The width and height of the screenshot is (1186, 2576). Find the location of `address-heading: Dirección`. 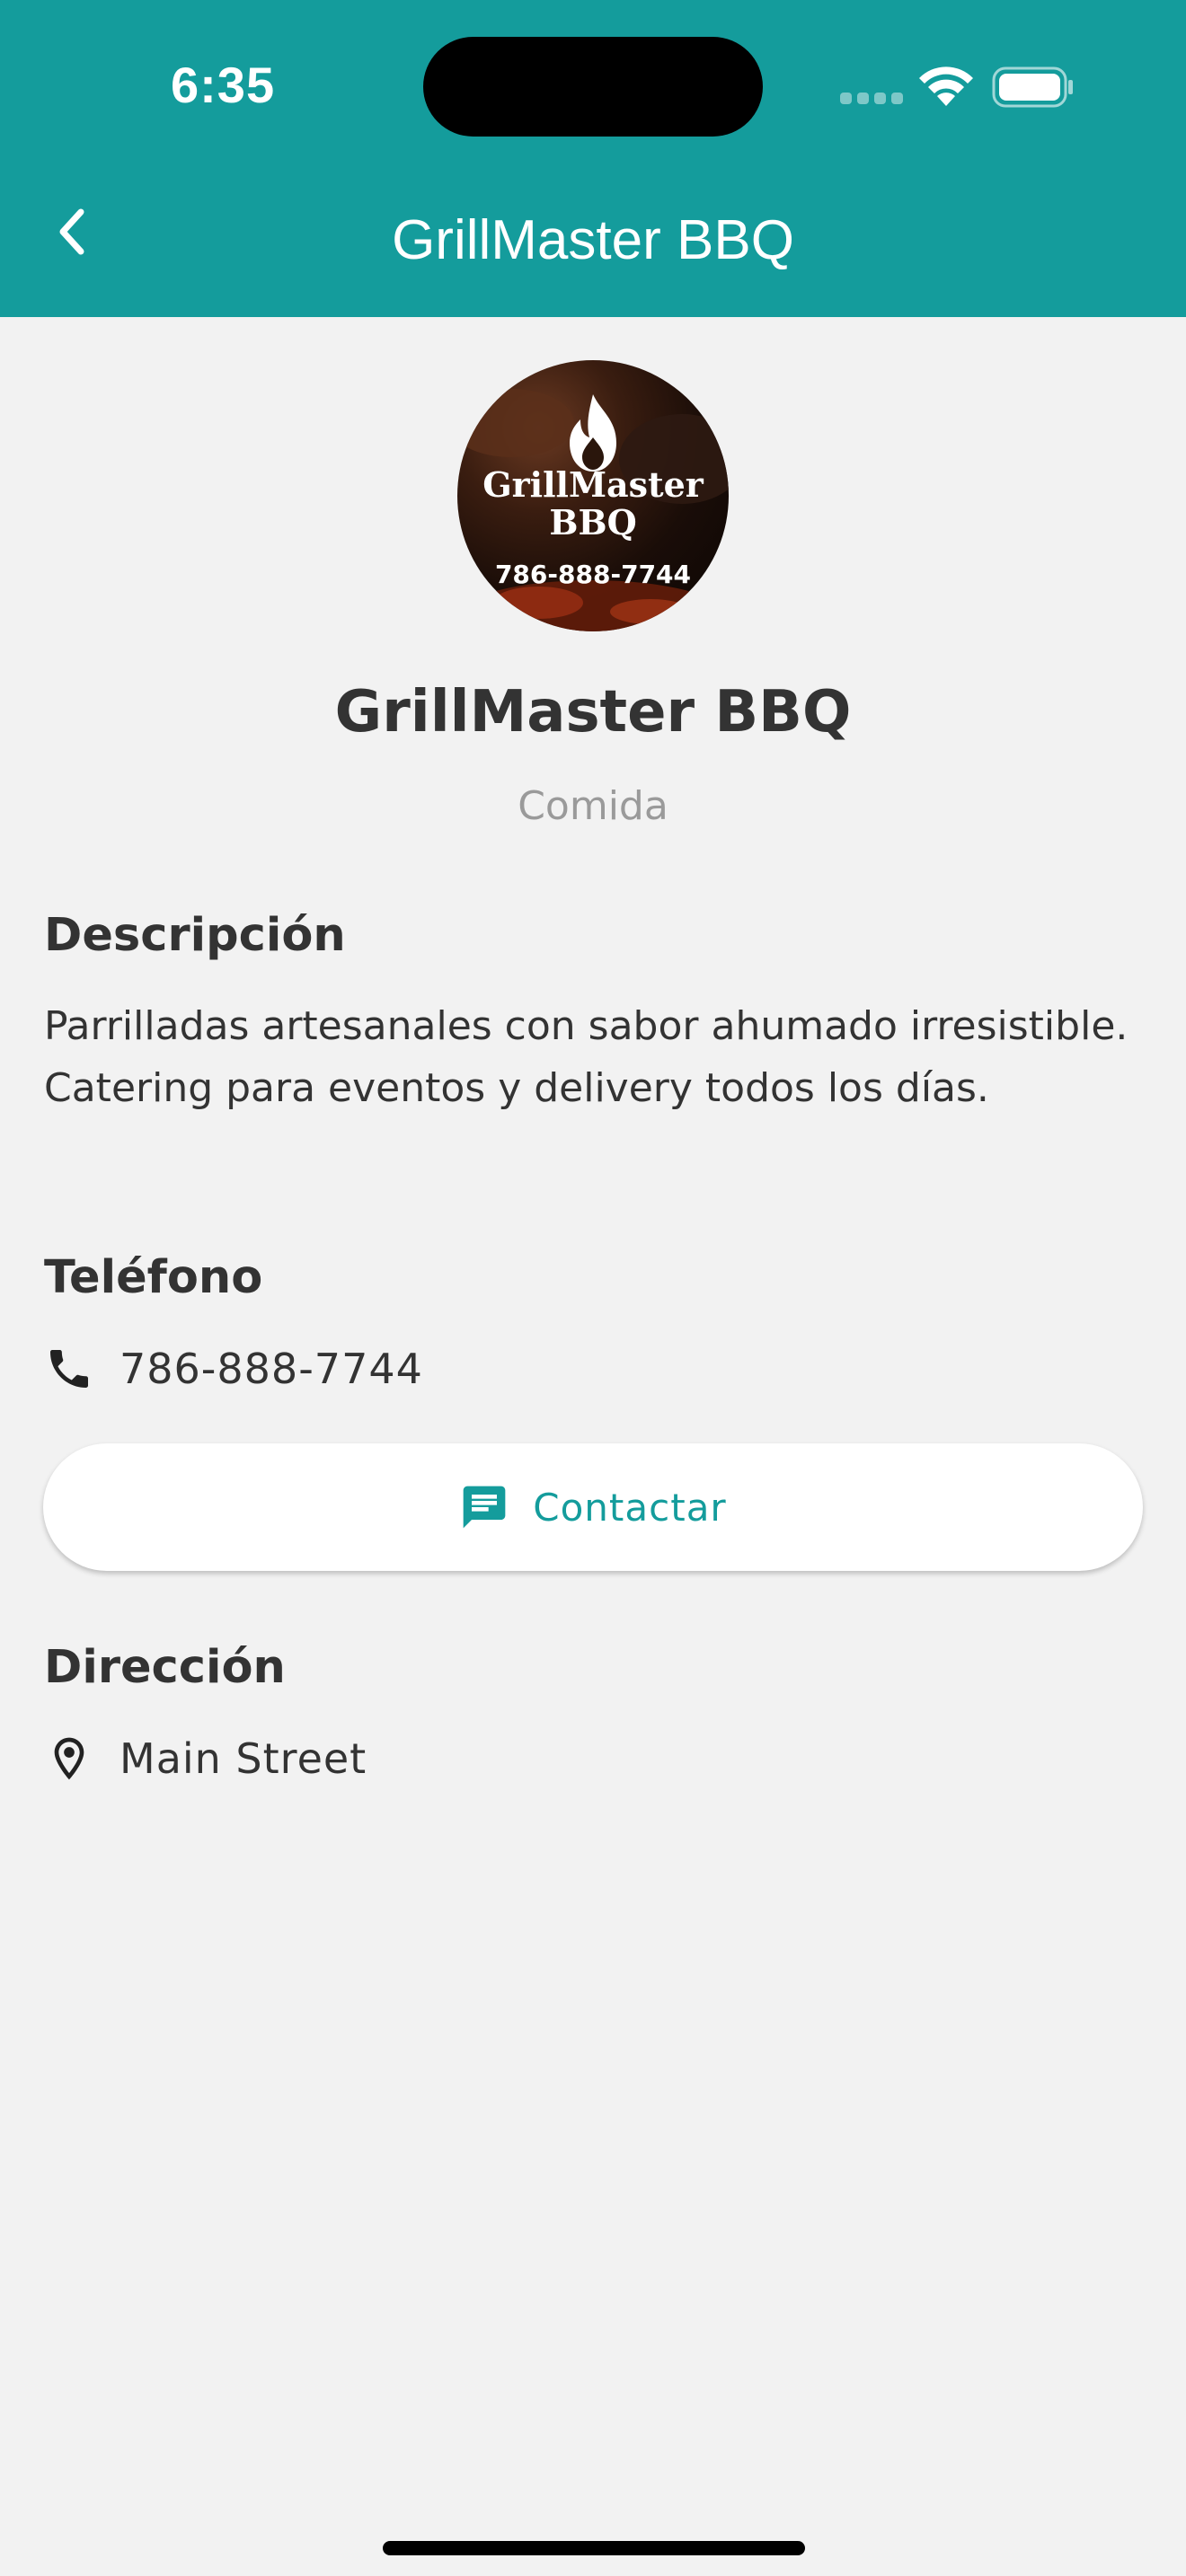

address-heading: Dirección is located at coordinates (165, 1667).